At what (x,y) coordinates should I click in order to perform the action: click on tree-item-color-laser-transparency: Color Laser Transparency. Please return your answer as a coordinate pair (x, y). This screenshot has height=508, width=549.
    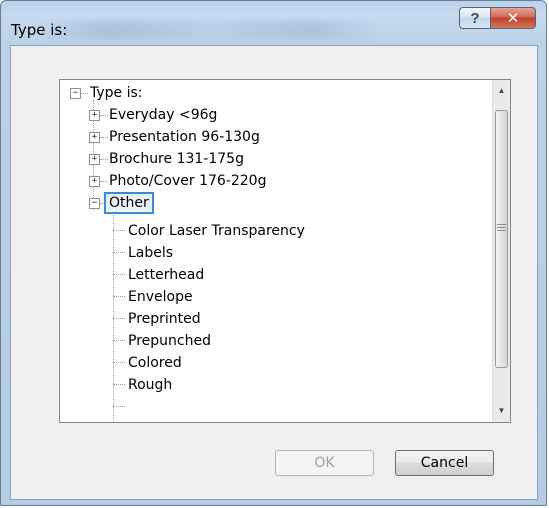
    Looking at the image, I should click on (216, 231).